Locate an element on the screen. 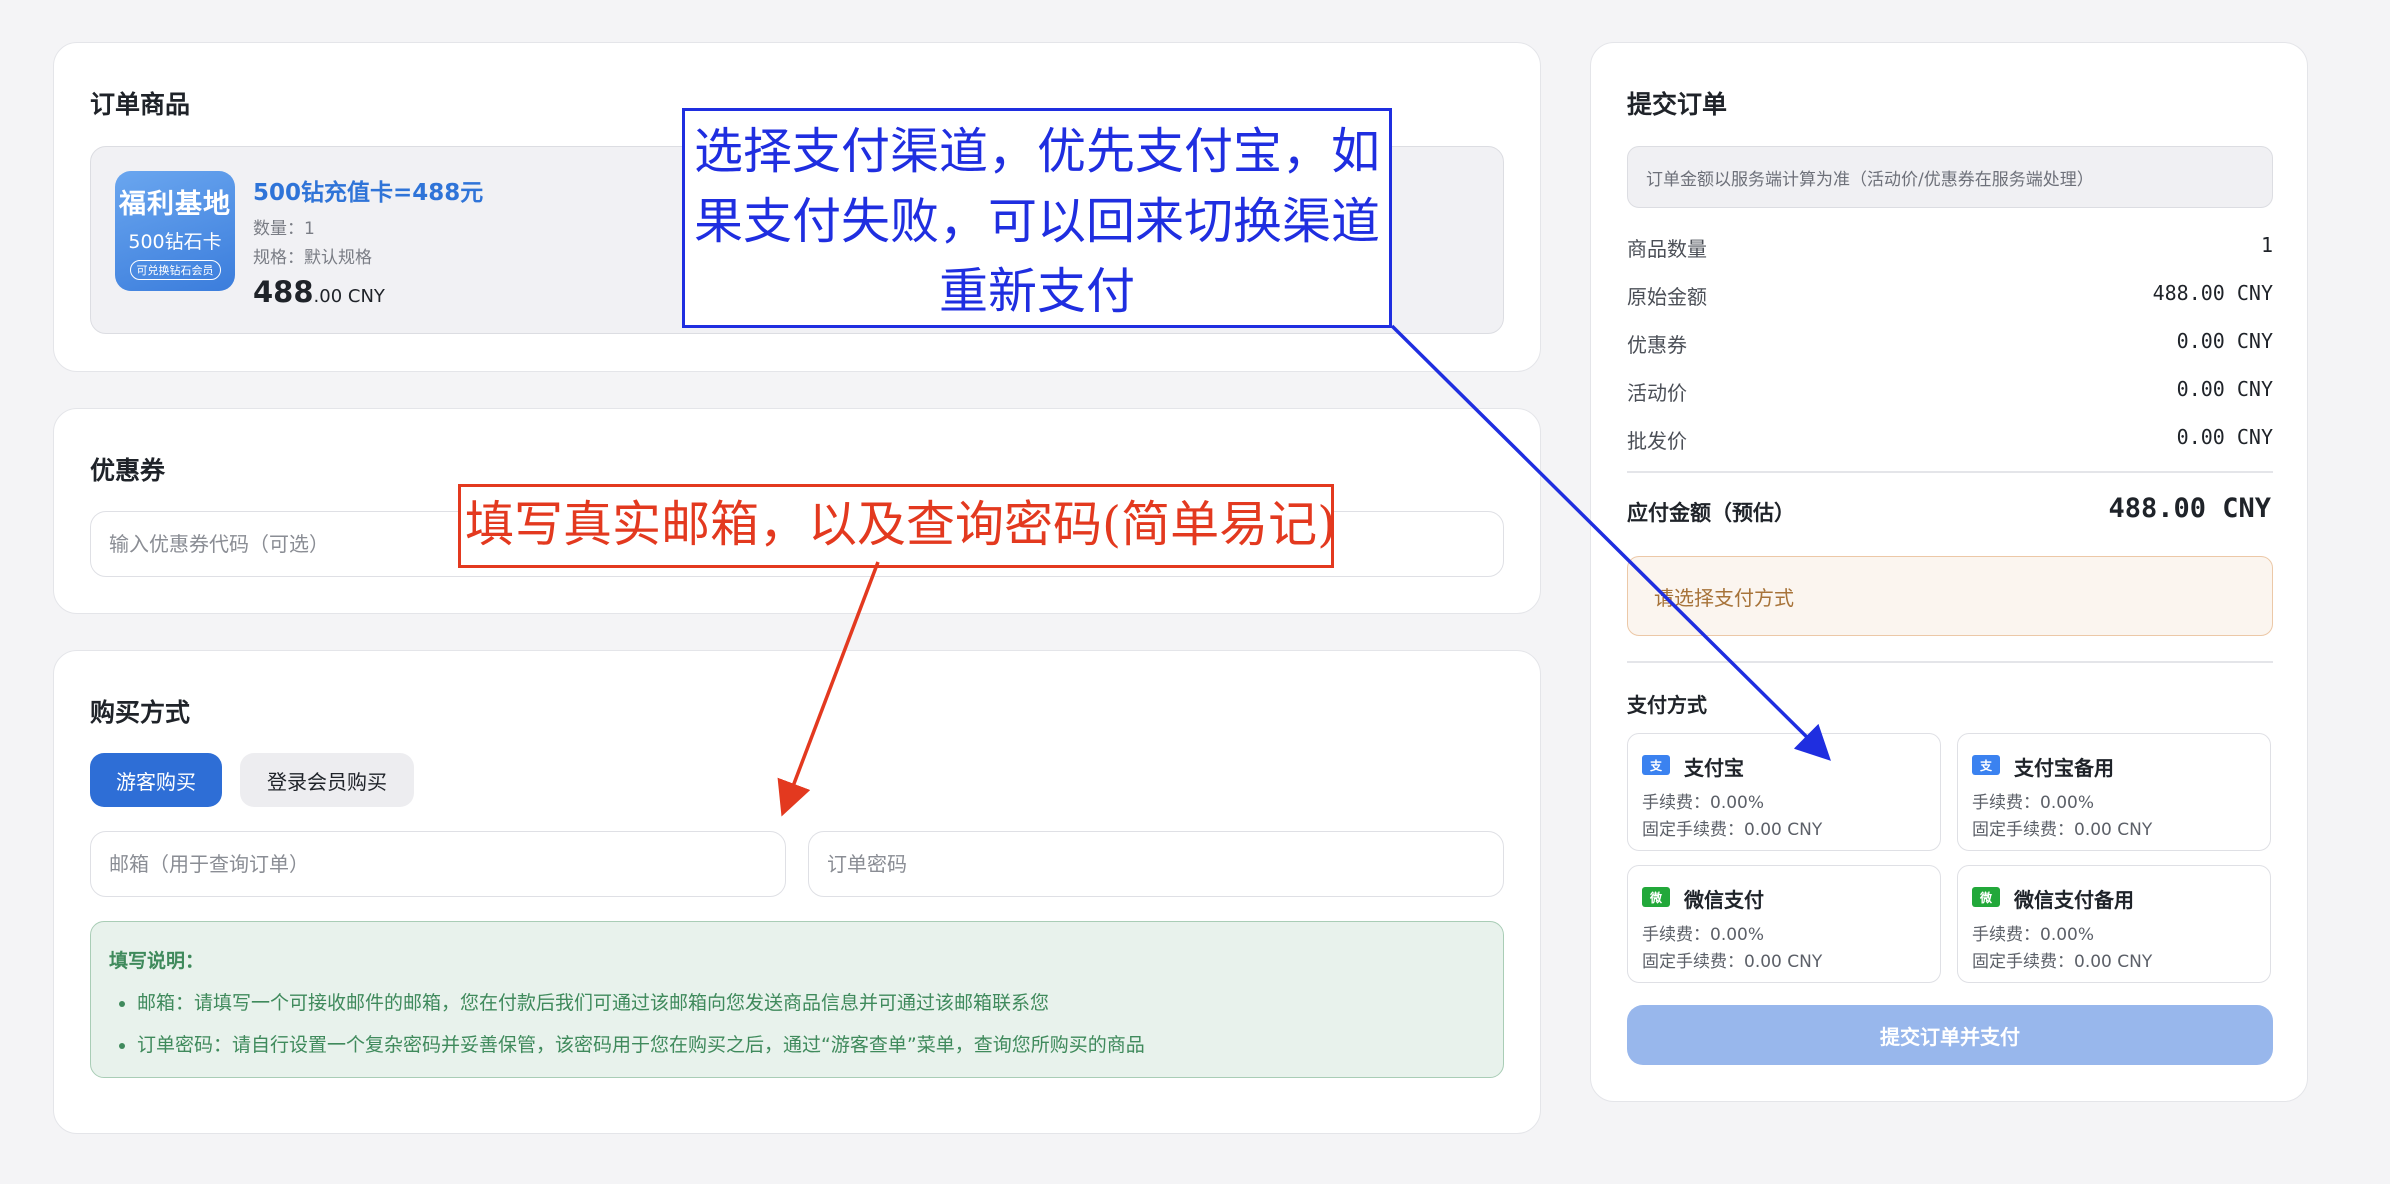 Image resolution: width=2390 pixels, height=1184 pixels. summary-row-coupon: 优惠券 0.00 CNY is located at coordinates (1950, 344).